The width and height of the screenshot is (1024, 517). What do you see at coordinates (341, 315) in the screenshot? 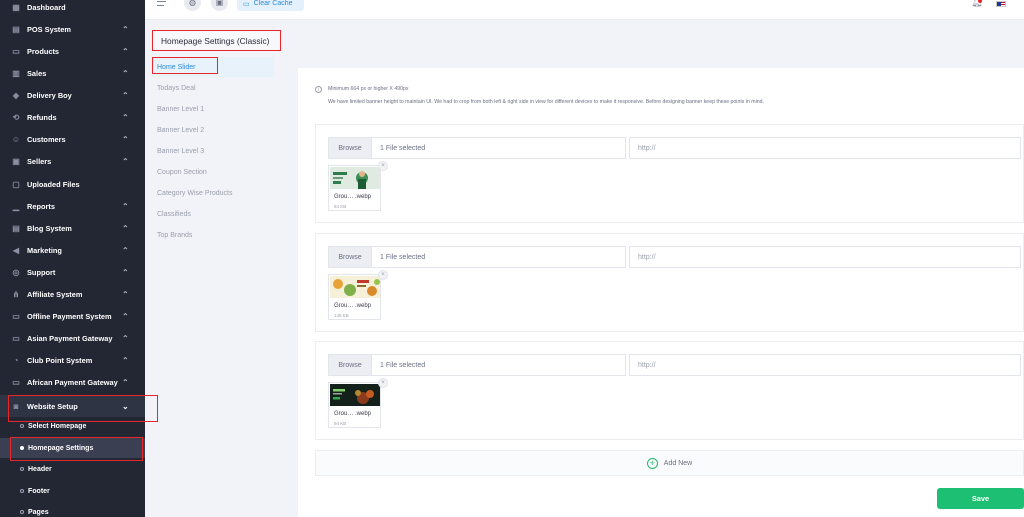
I see `file-size: 145 KB` at bounding box center [341, 315].